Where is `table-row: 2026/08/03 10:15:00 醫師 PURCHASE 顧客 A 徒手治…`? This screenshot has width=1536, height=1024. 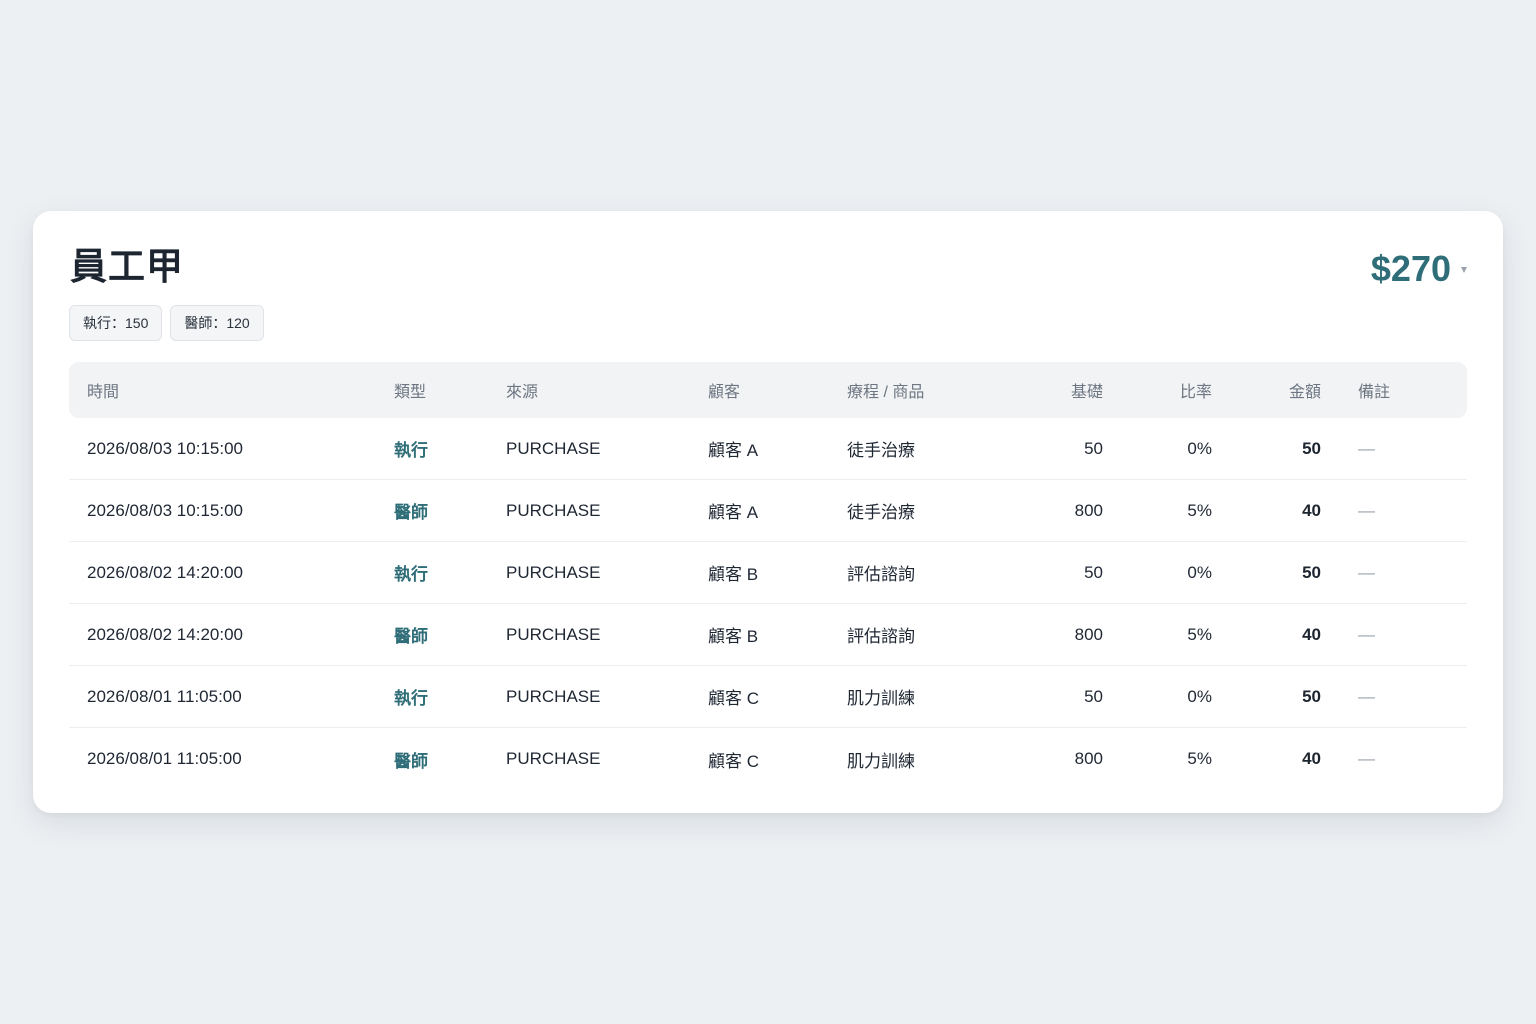 table-row: 2026/08/03 10:15:00 醫師 PURCHASE 顧客 A 徒手治… is located at coordinates (768, 511).